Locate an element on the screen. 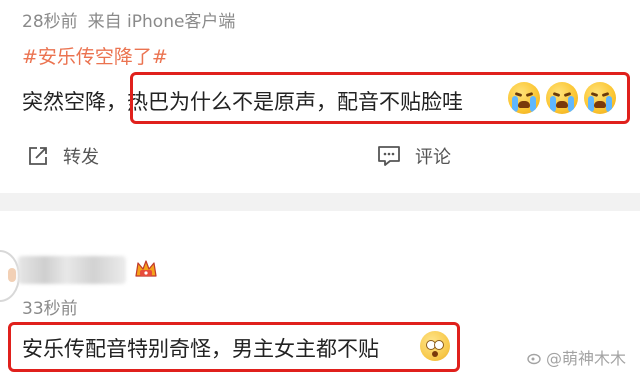 This screenshot has height=381, width=640. comment-label: 评论 is located at coordinates (433, 157).